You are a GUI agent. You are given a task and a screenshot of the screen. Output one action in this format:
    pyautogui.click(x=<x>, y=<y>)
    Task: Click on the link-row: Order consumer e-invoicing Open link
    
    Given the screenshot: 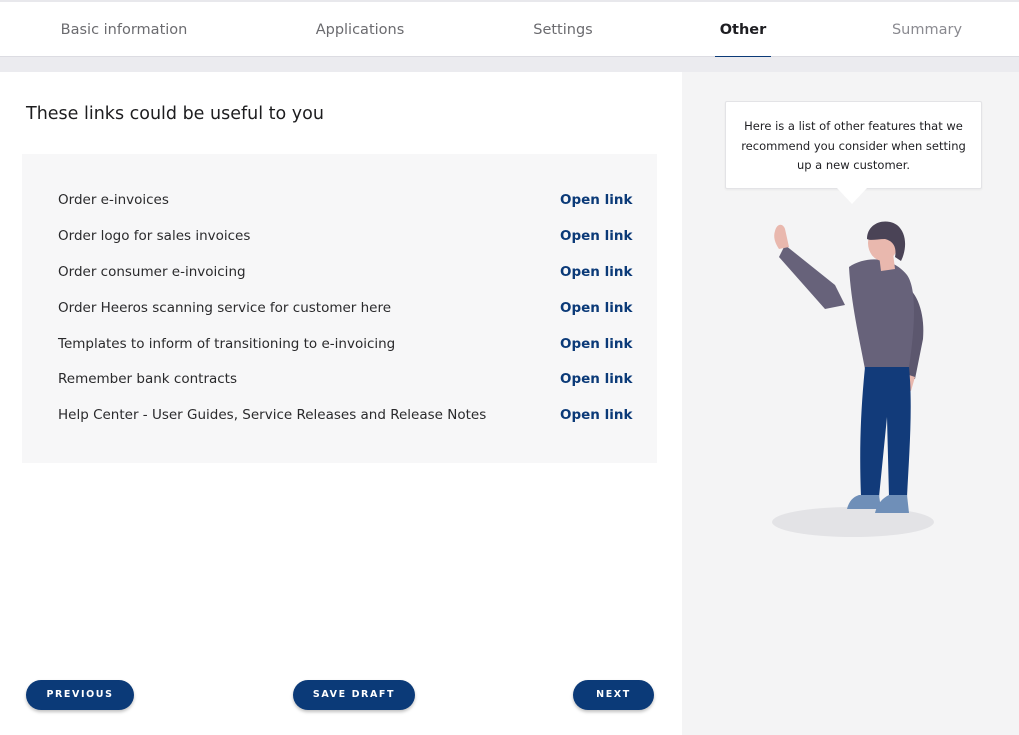 What is the action you would take?
    pyautogui.click(x=345, y=282)
    